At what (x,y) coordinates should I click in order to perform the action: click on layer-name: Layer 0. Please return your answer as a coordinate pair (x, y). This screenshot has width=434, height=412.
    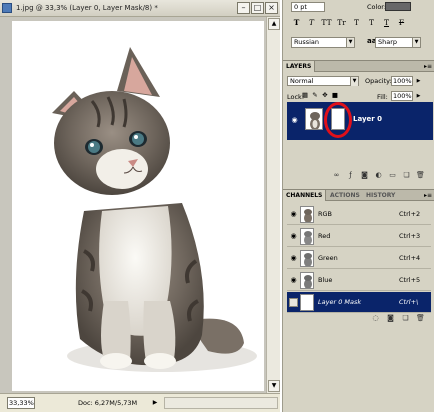
    Looking at the image, I should click on (367, 119).